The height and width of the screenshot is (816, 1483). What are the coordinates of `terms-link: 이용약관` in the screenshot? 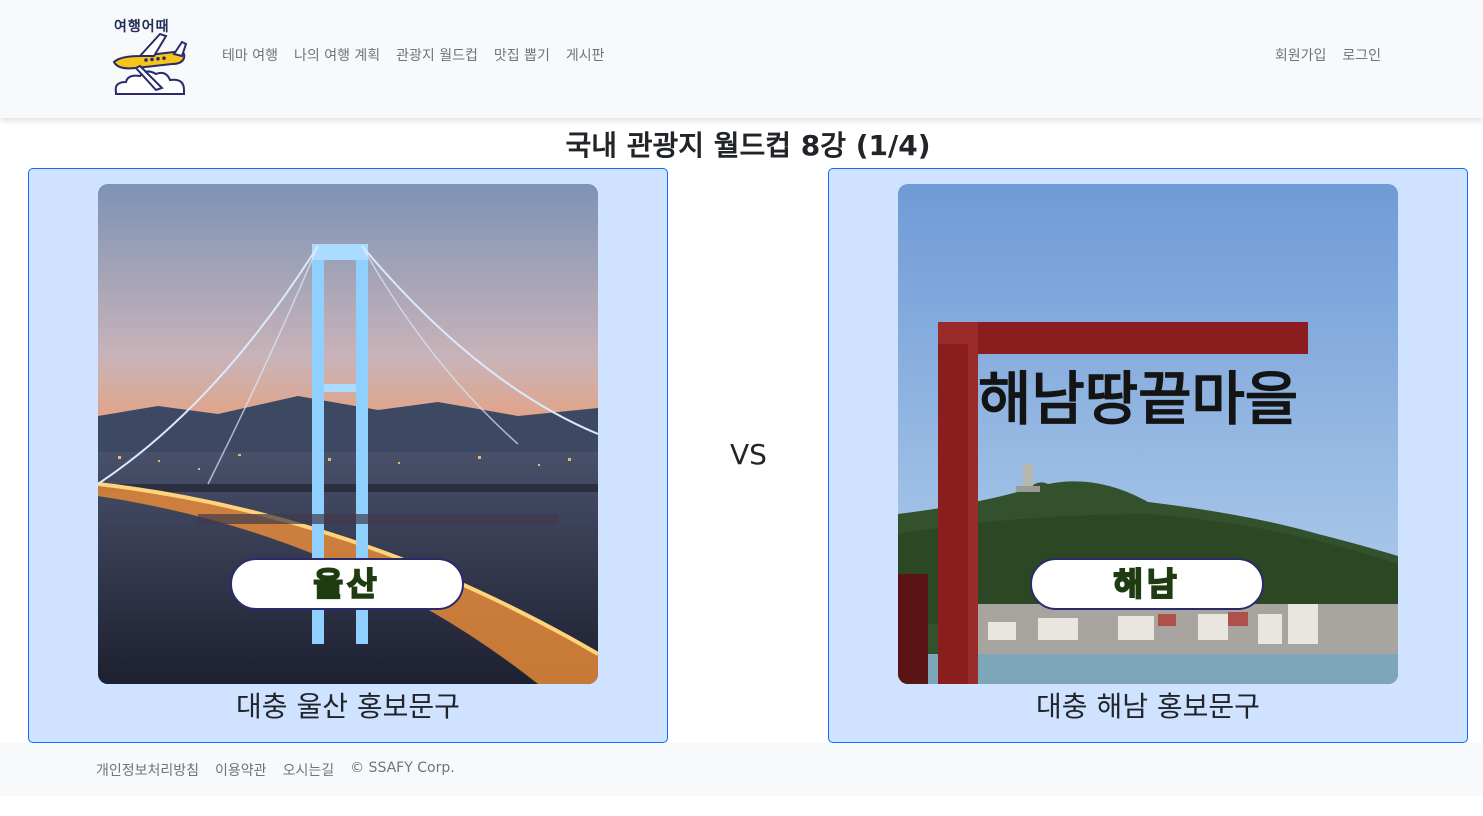 It's located at (241, 770).